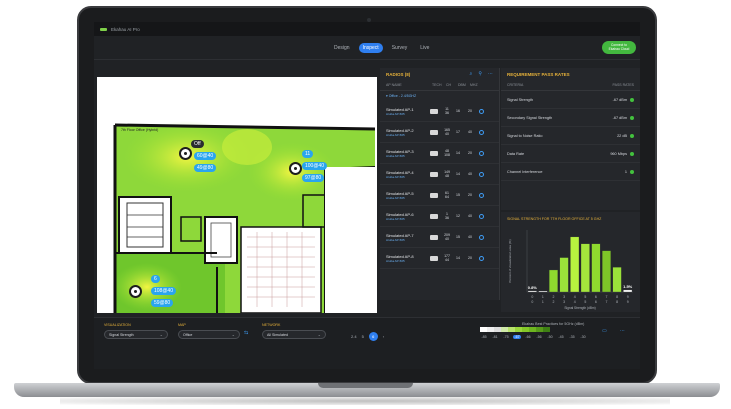 This screenshot has height=409, width=731. Describe the element at coordinates (607, 297) in the screenshot. I see `chart-tick-label: 7` at that location.